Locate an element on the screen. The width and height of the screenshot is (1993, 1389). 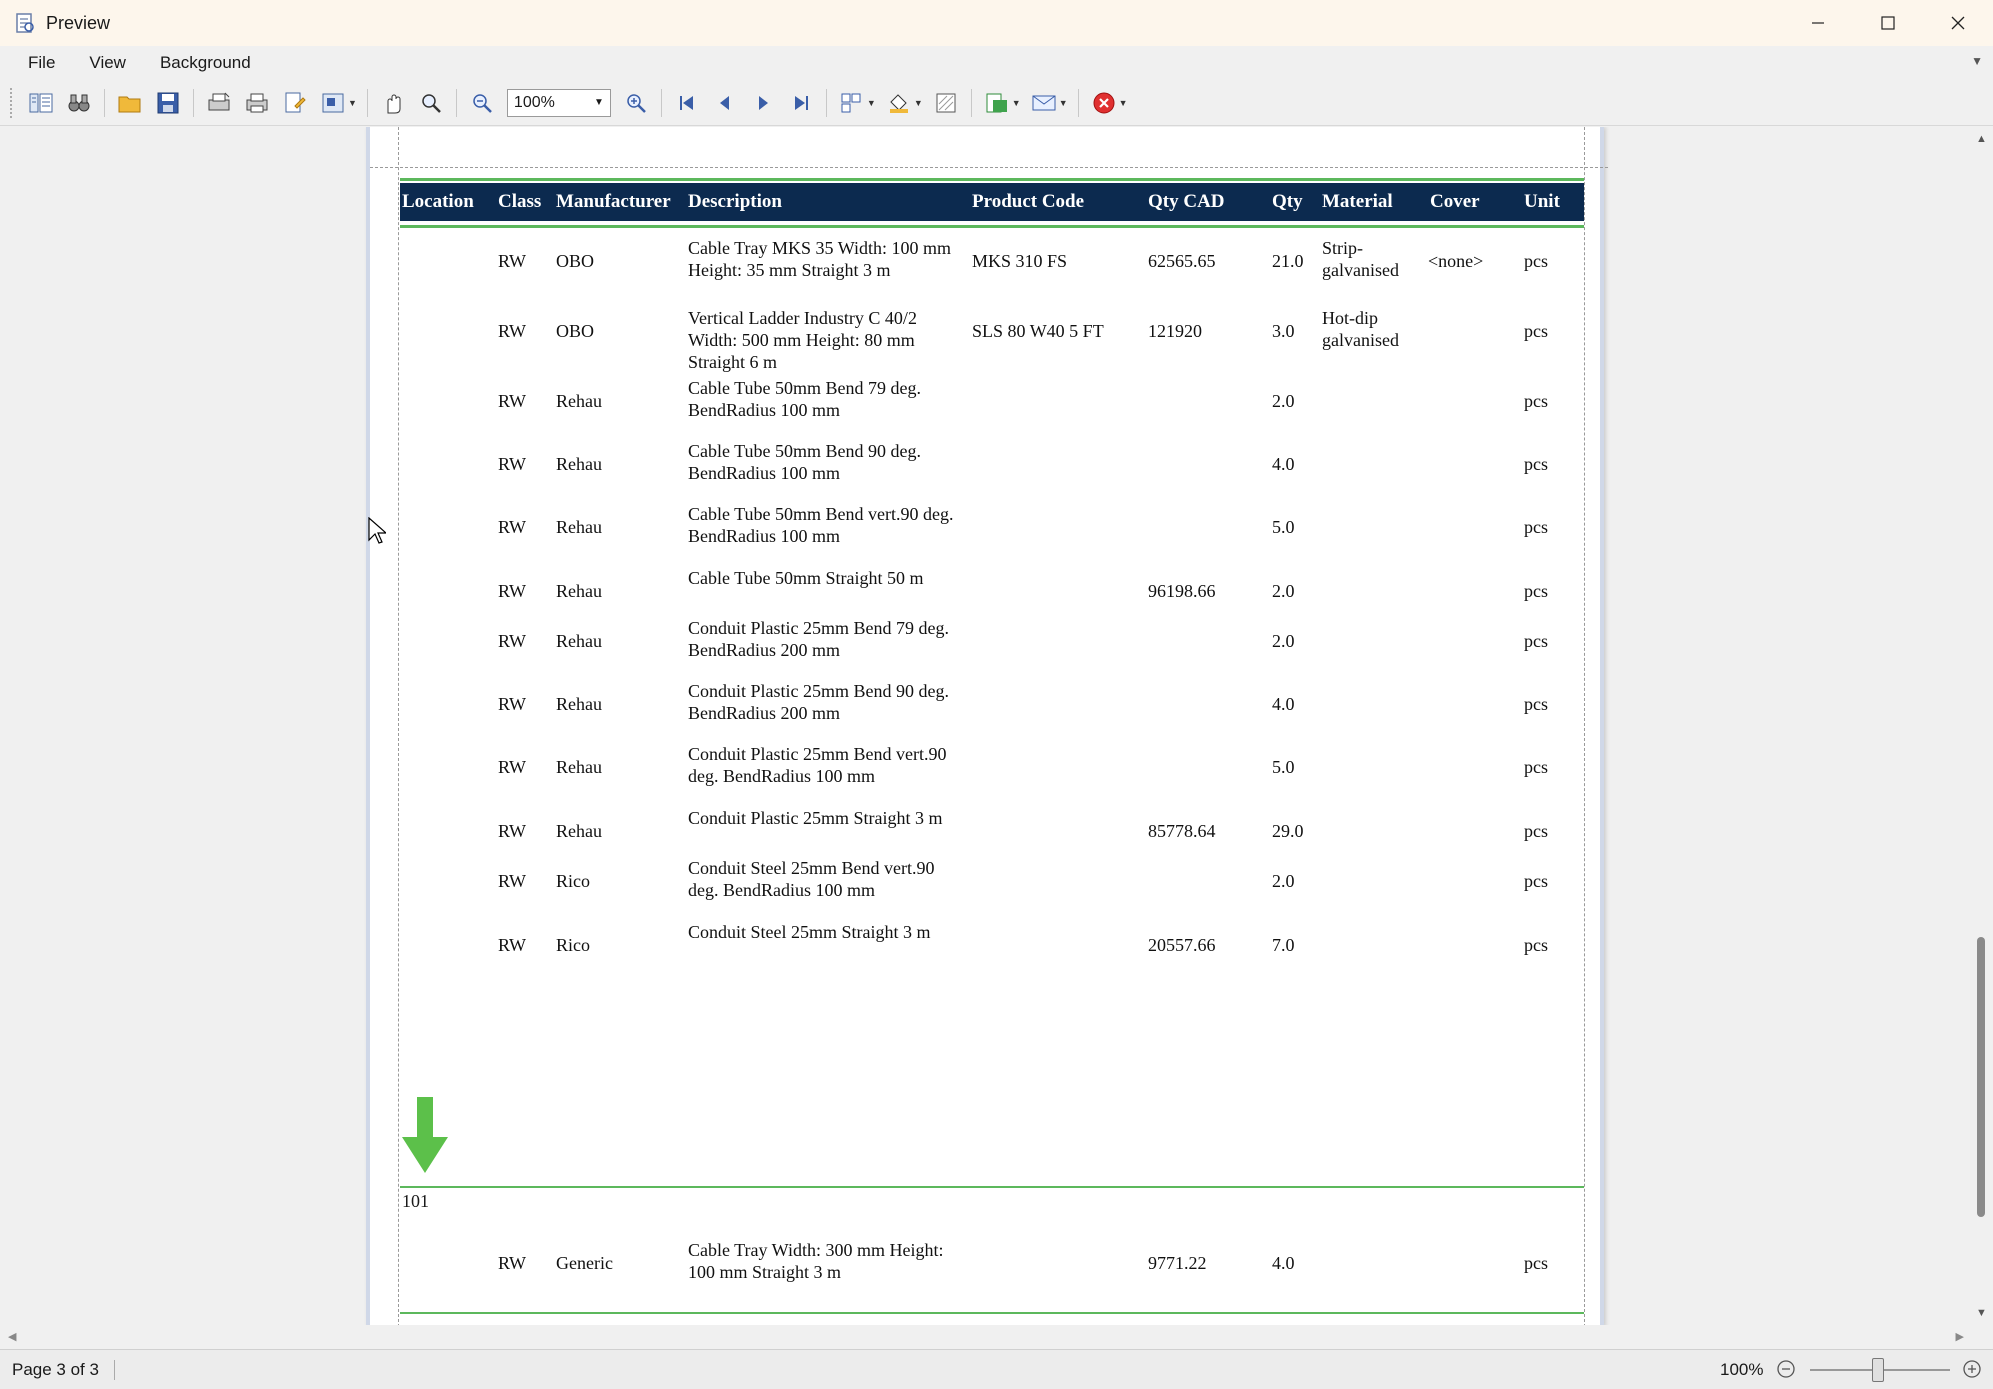
watermark-button is located at coordinates (946, 103).